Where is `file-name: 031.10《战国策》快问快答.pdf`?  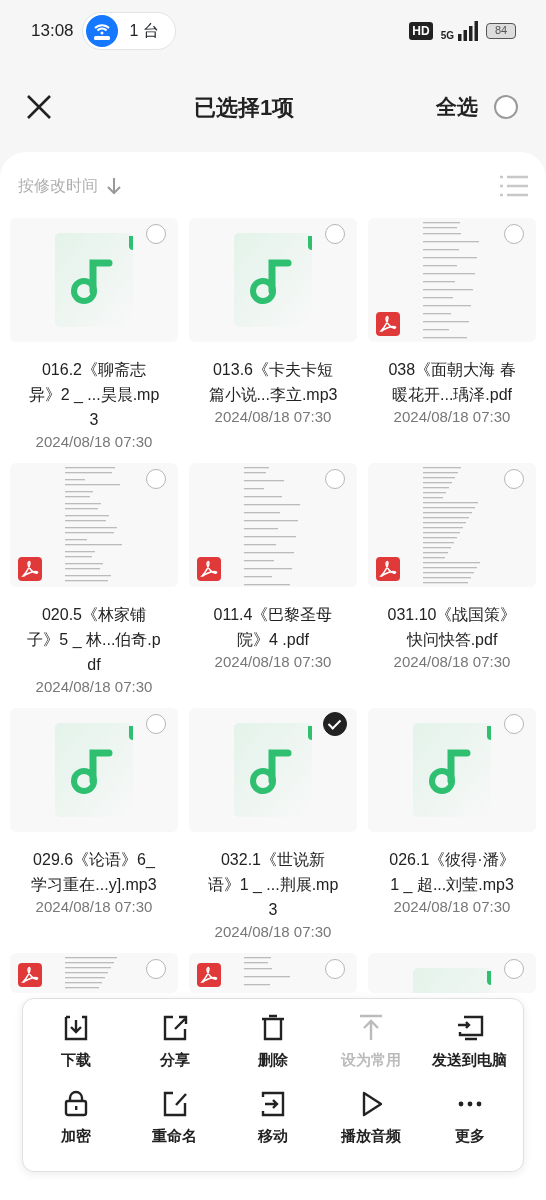
file-name: 031.10《战国策》快问快答.pdf is located at coordinates (452, 627).